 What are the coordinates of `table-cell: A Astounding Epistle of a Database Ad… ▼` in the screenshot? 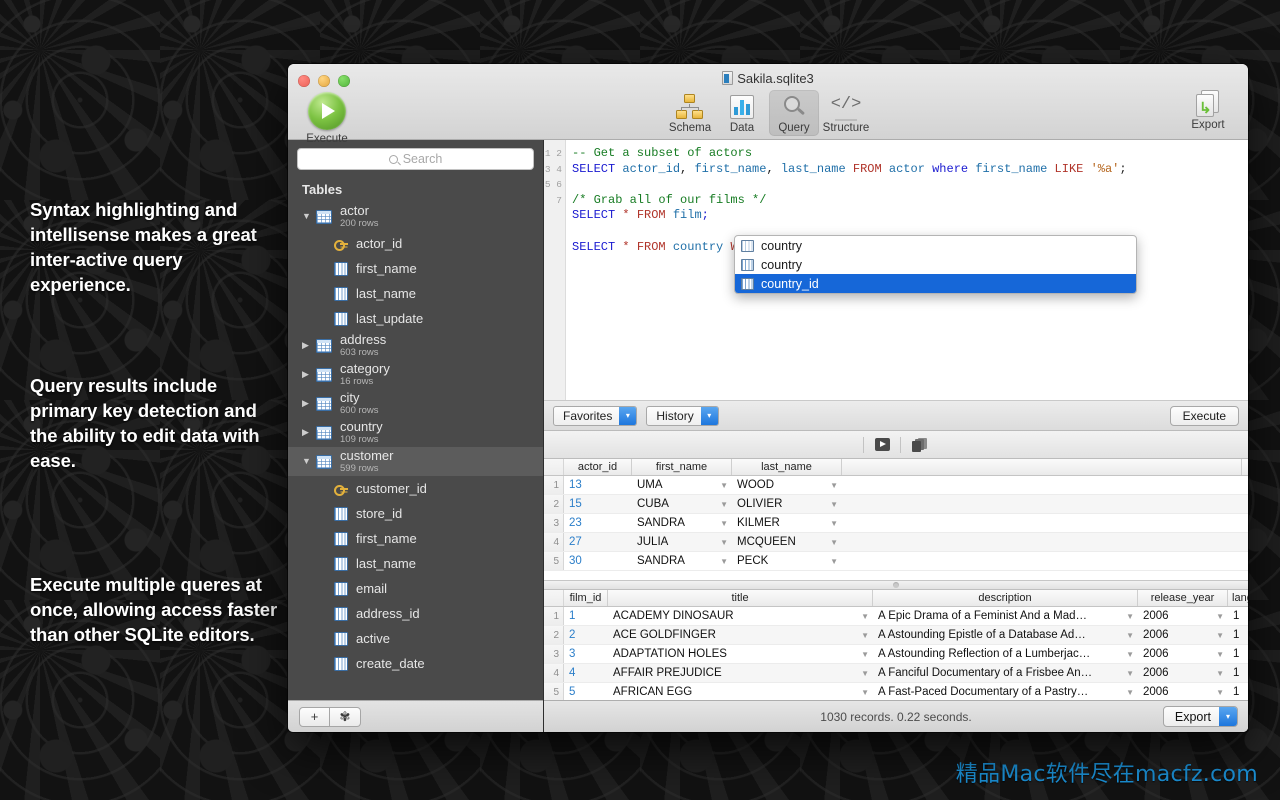 It's located at (1005, 635).